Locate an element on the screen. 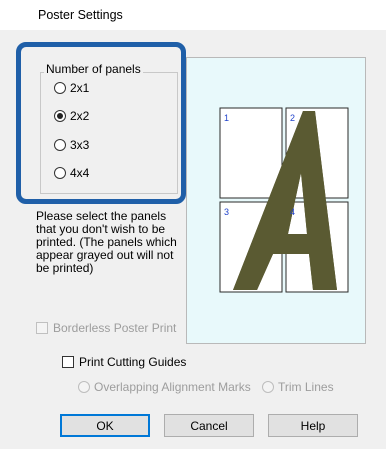  panel-number-4: 4 is located at coordinates (292, 212).